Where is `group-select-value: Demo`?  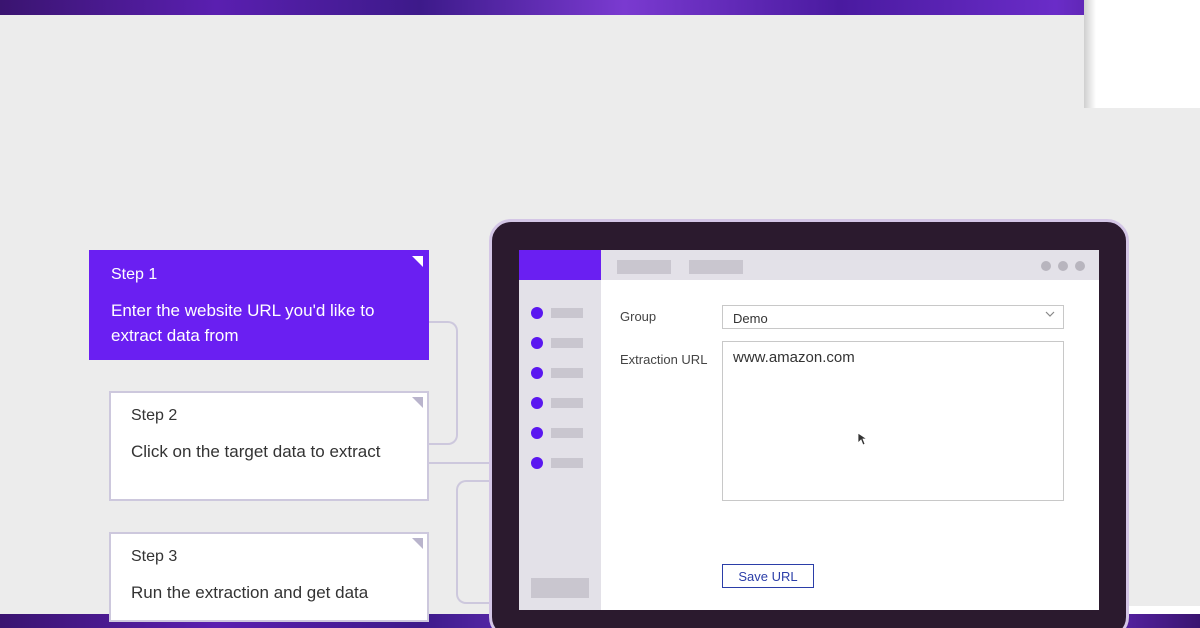 group-select-value: Demo is located at coordinates (750, 318).